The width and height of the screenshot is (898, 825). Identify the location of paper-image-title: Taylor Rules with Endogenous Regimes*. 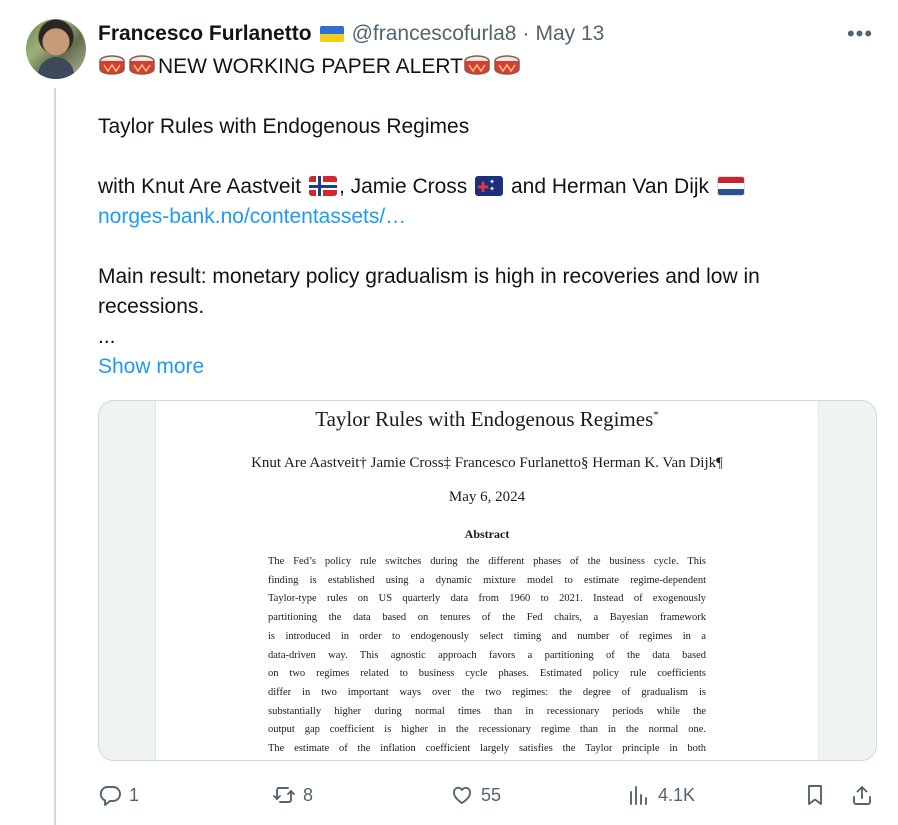
(487, 419).